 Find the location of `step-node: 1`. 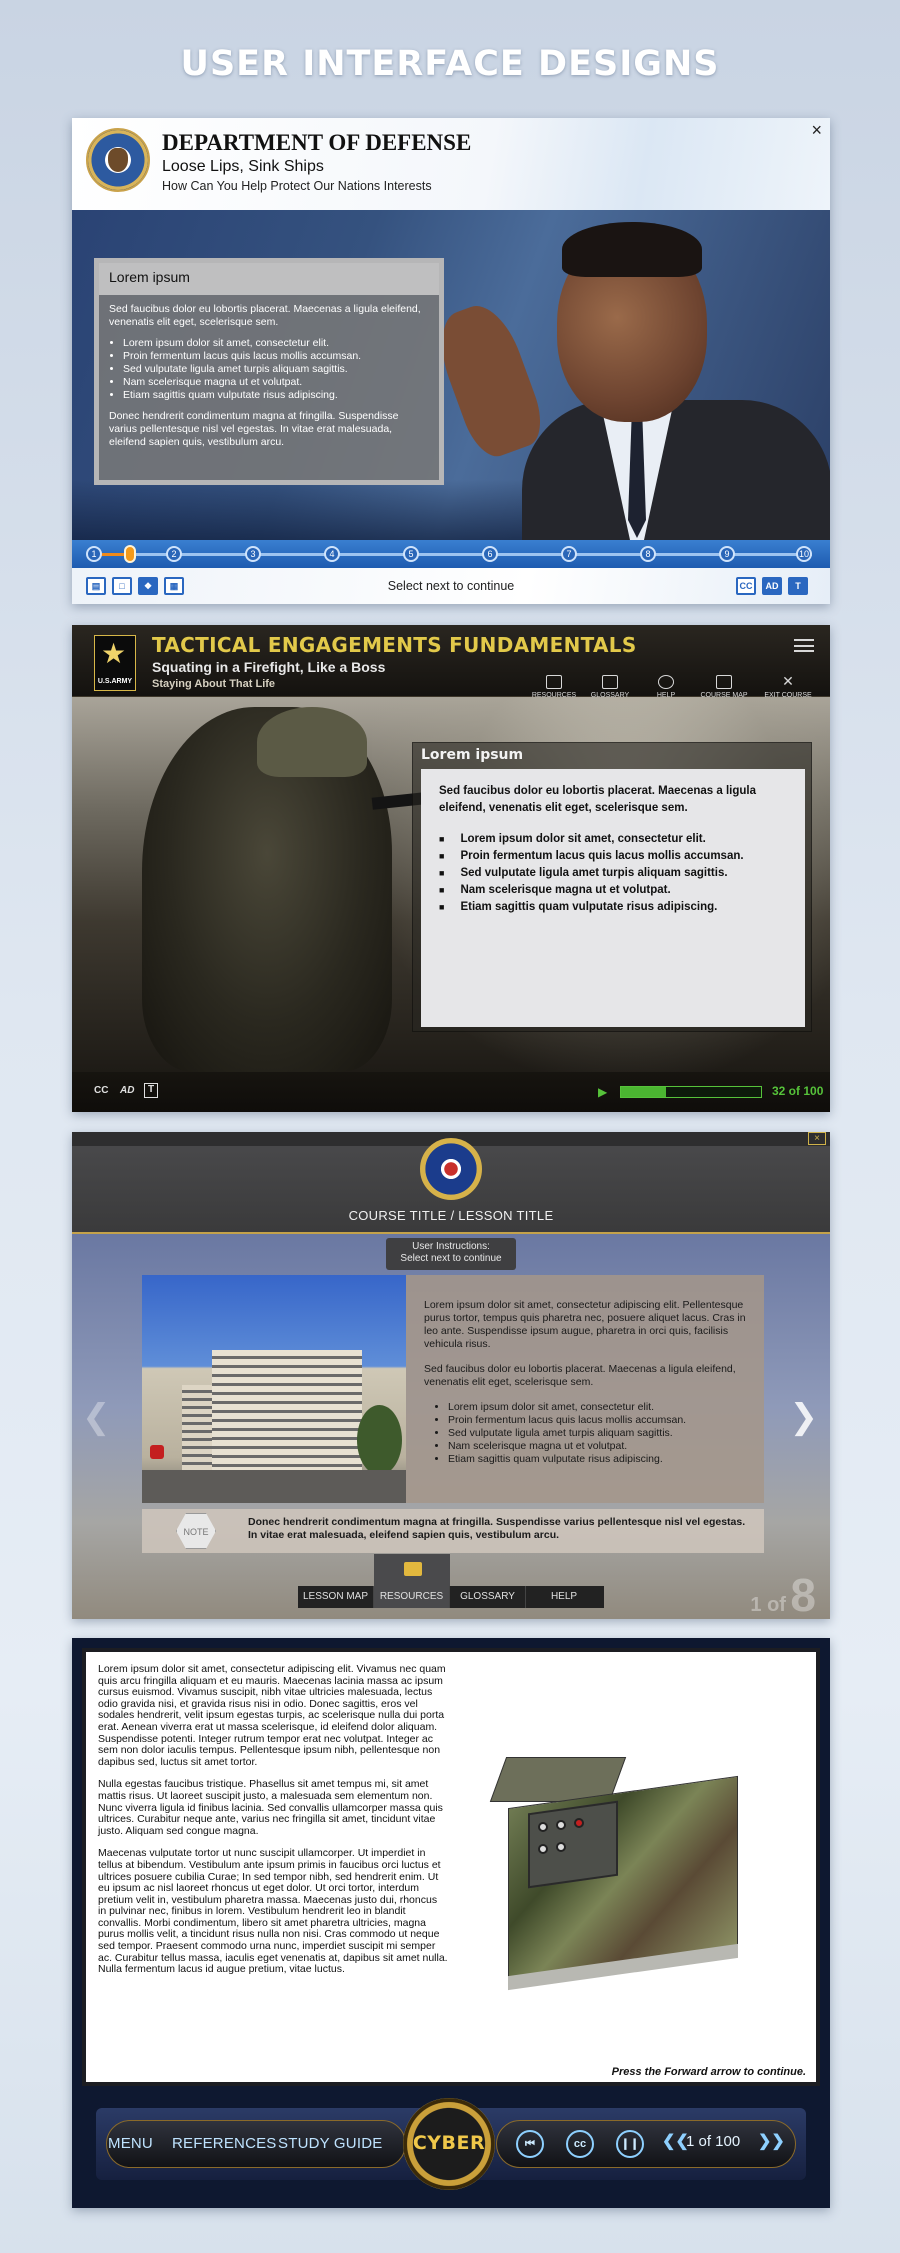

step-node: 1 is located at coordinates (94, 554).